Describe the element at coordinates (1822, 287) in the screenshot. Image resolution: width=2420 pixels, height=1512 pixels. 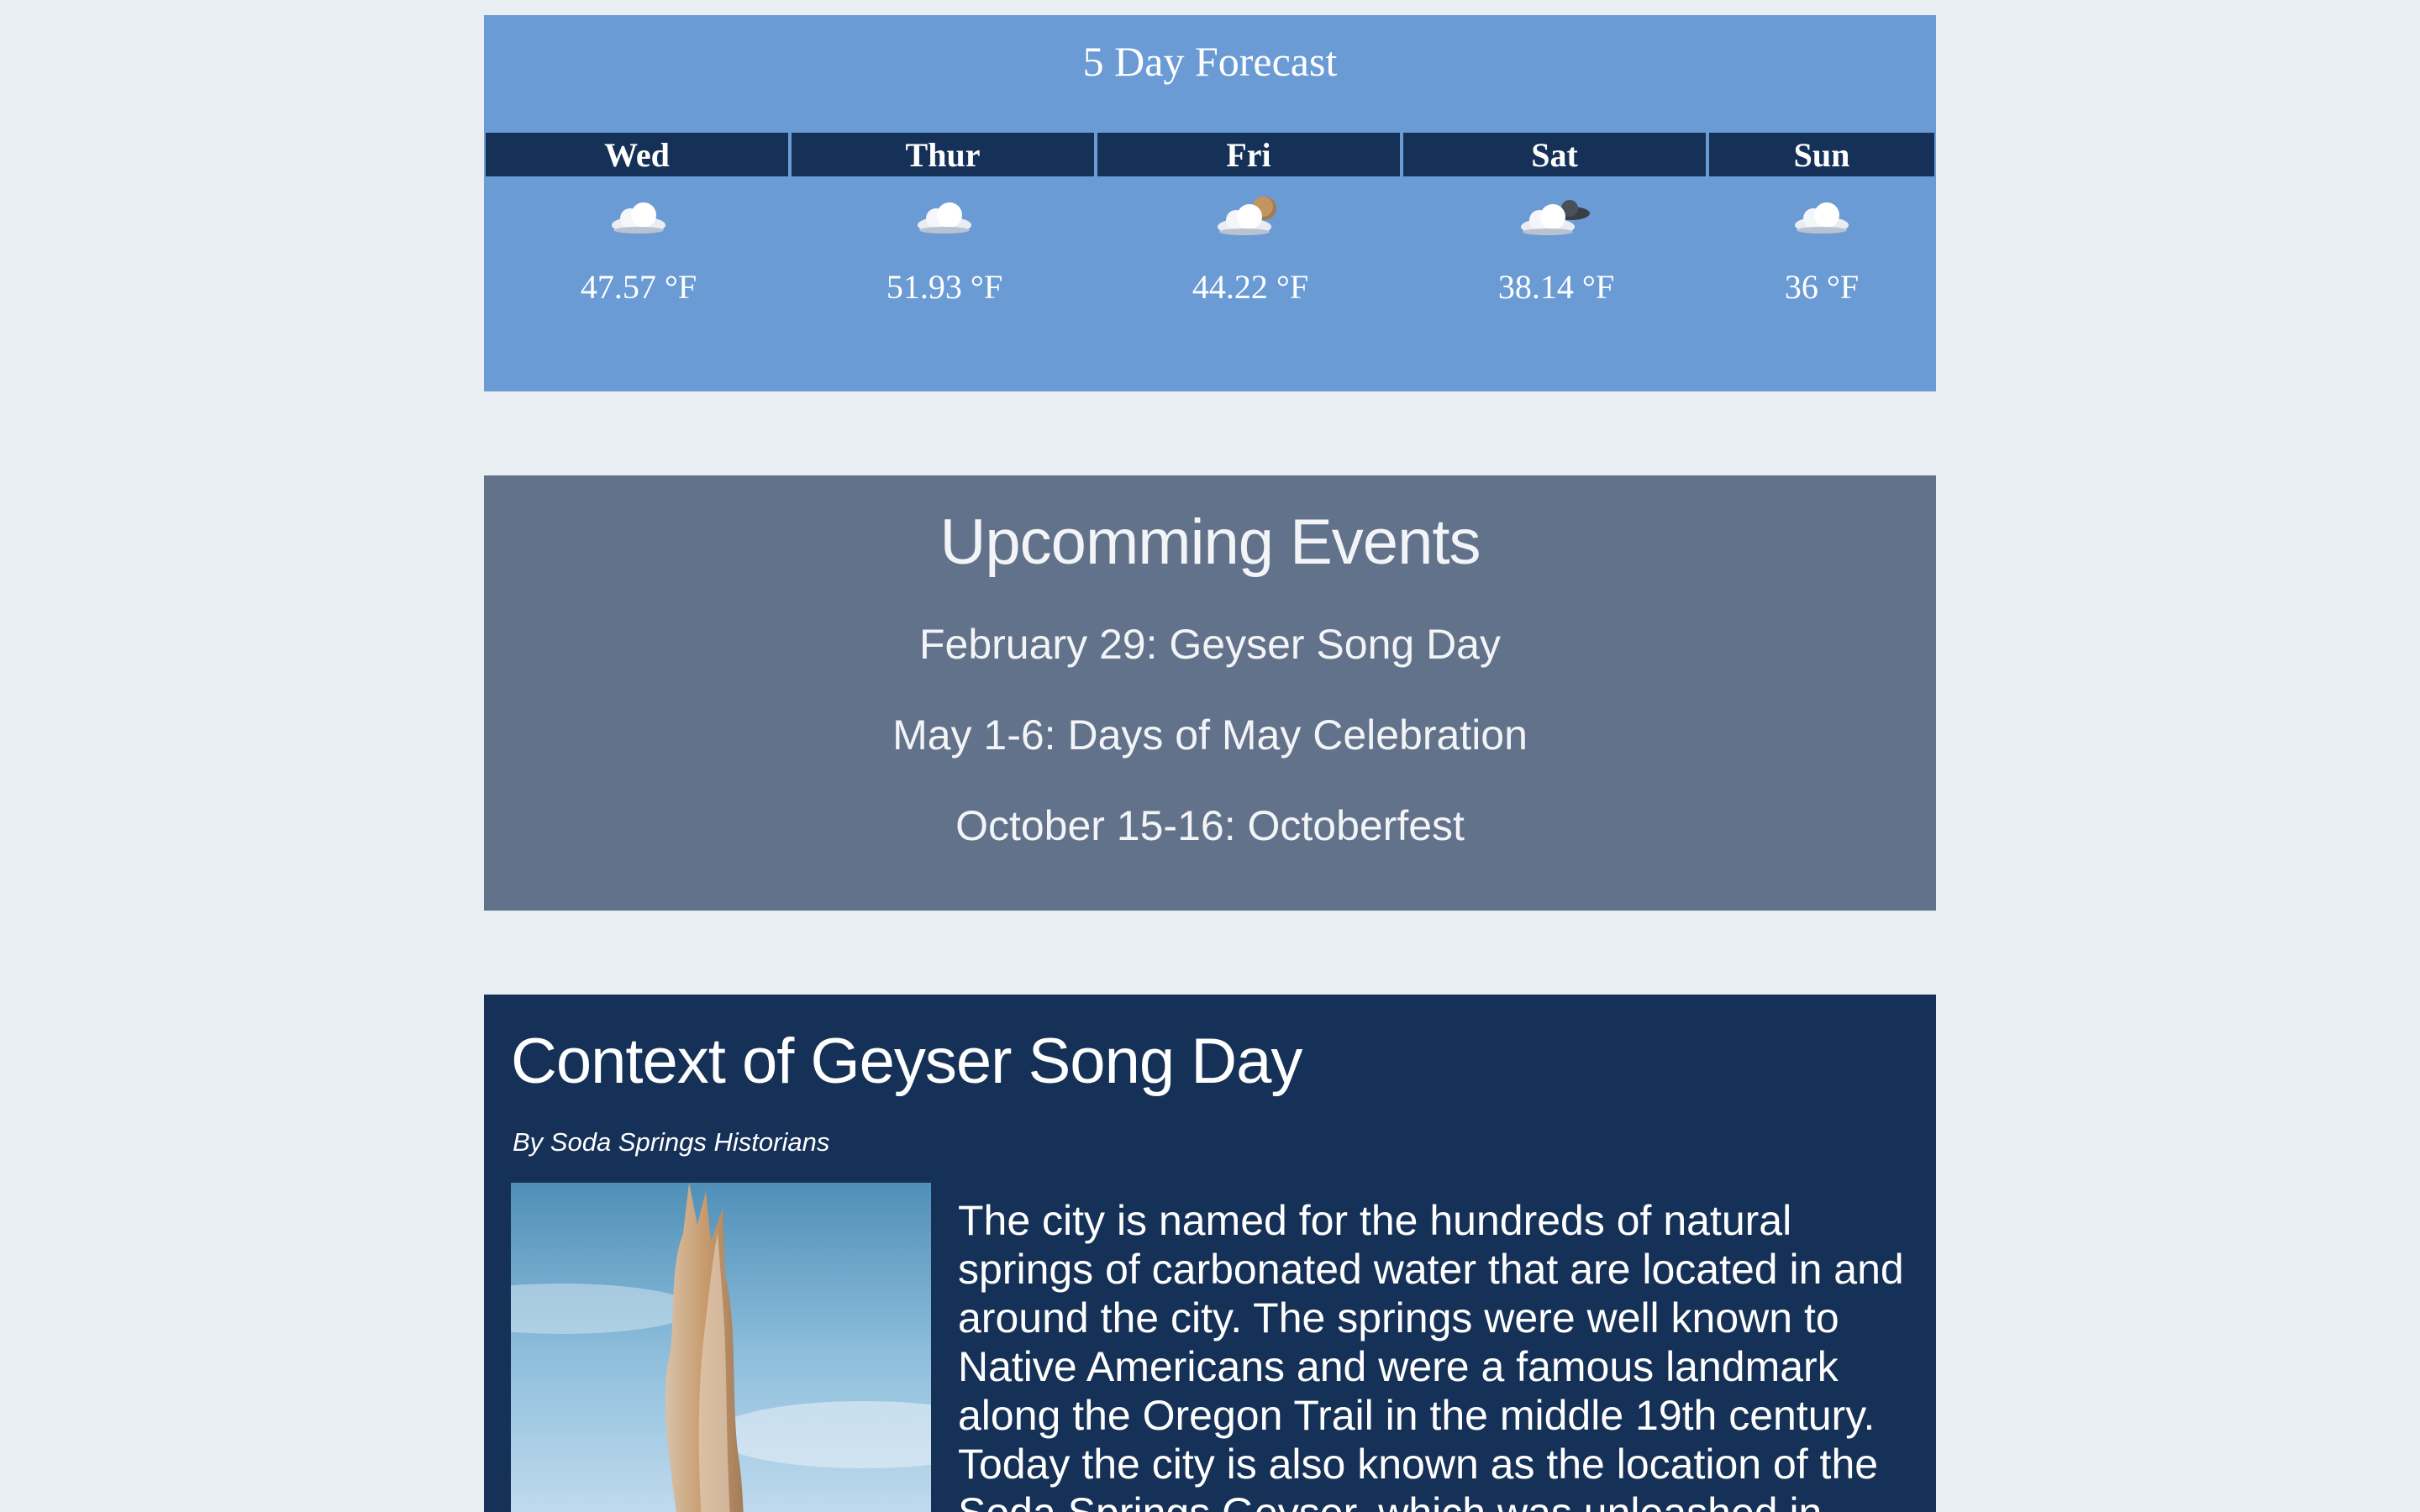
I see `day-temperature: 36 °F` at that location.